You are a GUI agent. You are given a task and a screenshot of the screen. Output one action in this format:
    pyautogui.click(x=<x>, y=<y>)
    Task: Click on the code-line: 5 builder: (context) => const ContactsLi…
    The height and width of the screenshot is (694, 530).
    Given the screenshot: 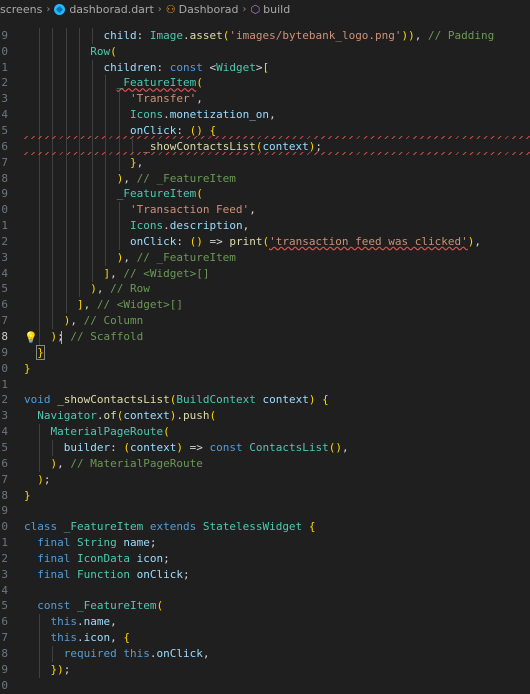 What is the action you would take?
    pyautogui.click(x=265, y=447)
    